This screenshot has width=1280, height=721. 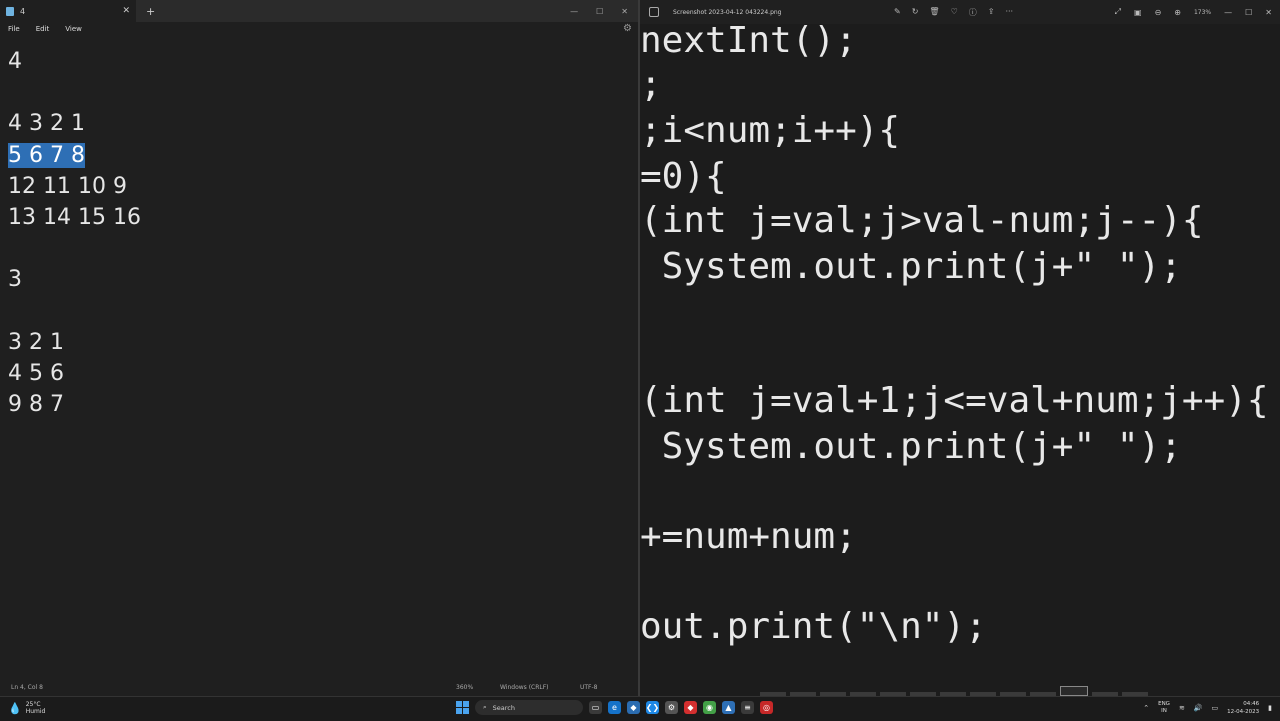 I want to click on zoom-in-icon: ⊕, so click(x=1177, y=12).